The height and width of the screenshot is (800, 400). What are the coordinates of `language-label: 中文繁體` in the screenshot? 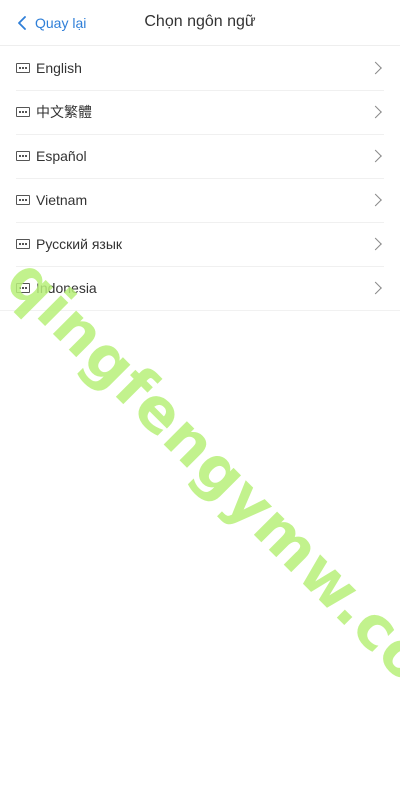 It's located at (64, 112).